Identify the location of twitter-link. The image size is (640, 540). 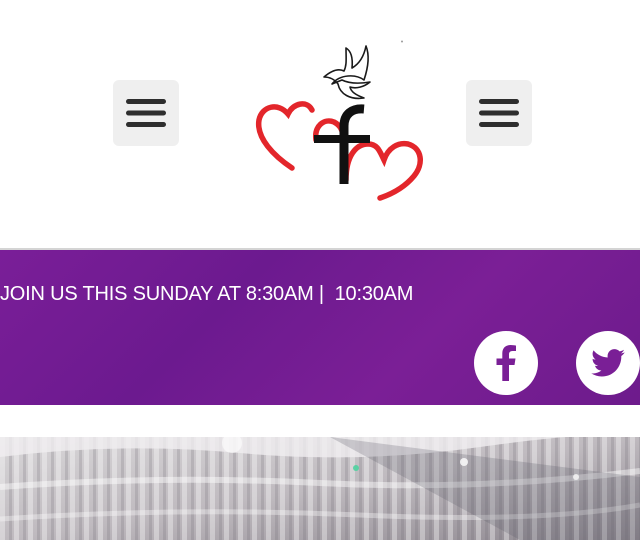
(608, 363).